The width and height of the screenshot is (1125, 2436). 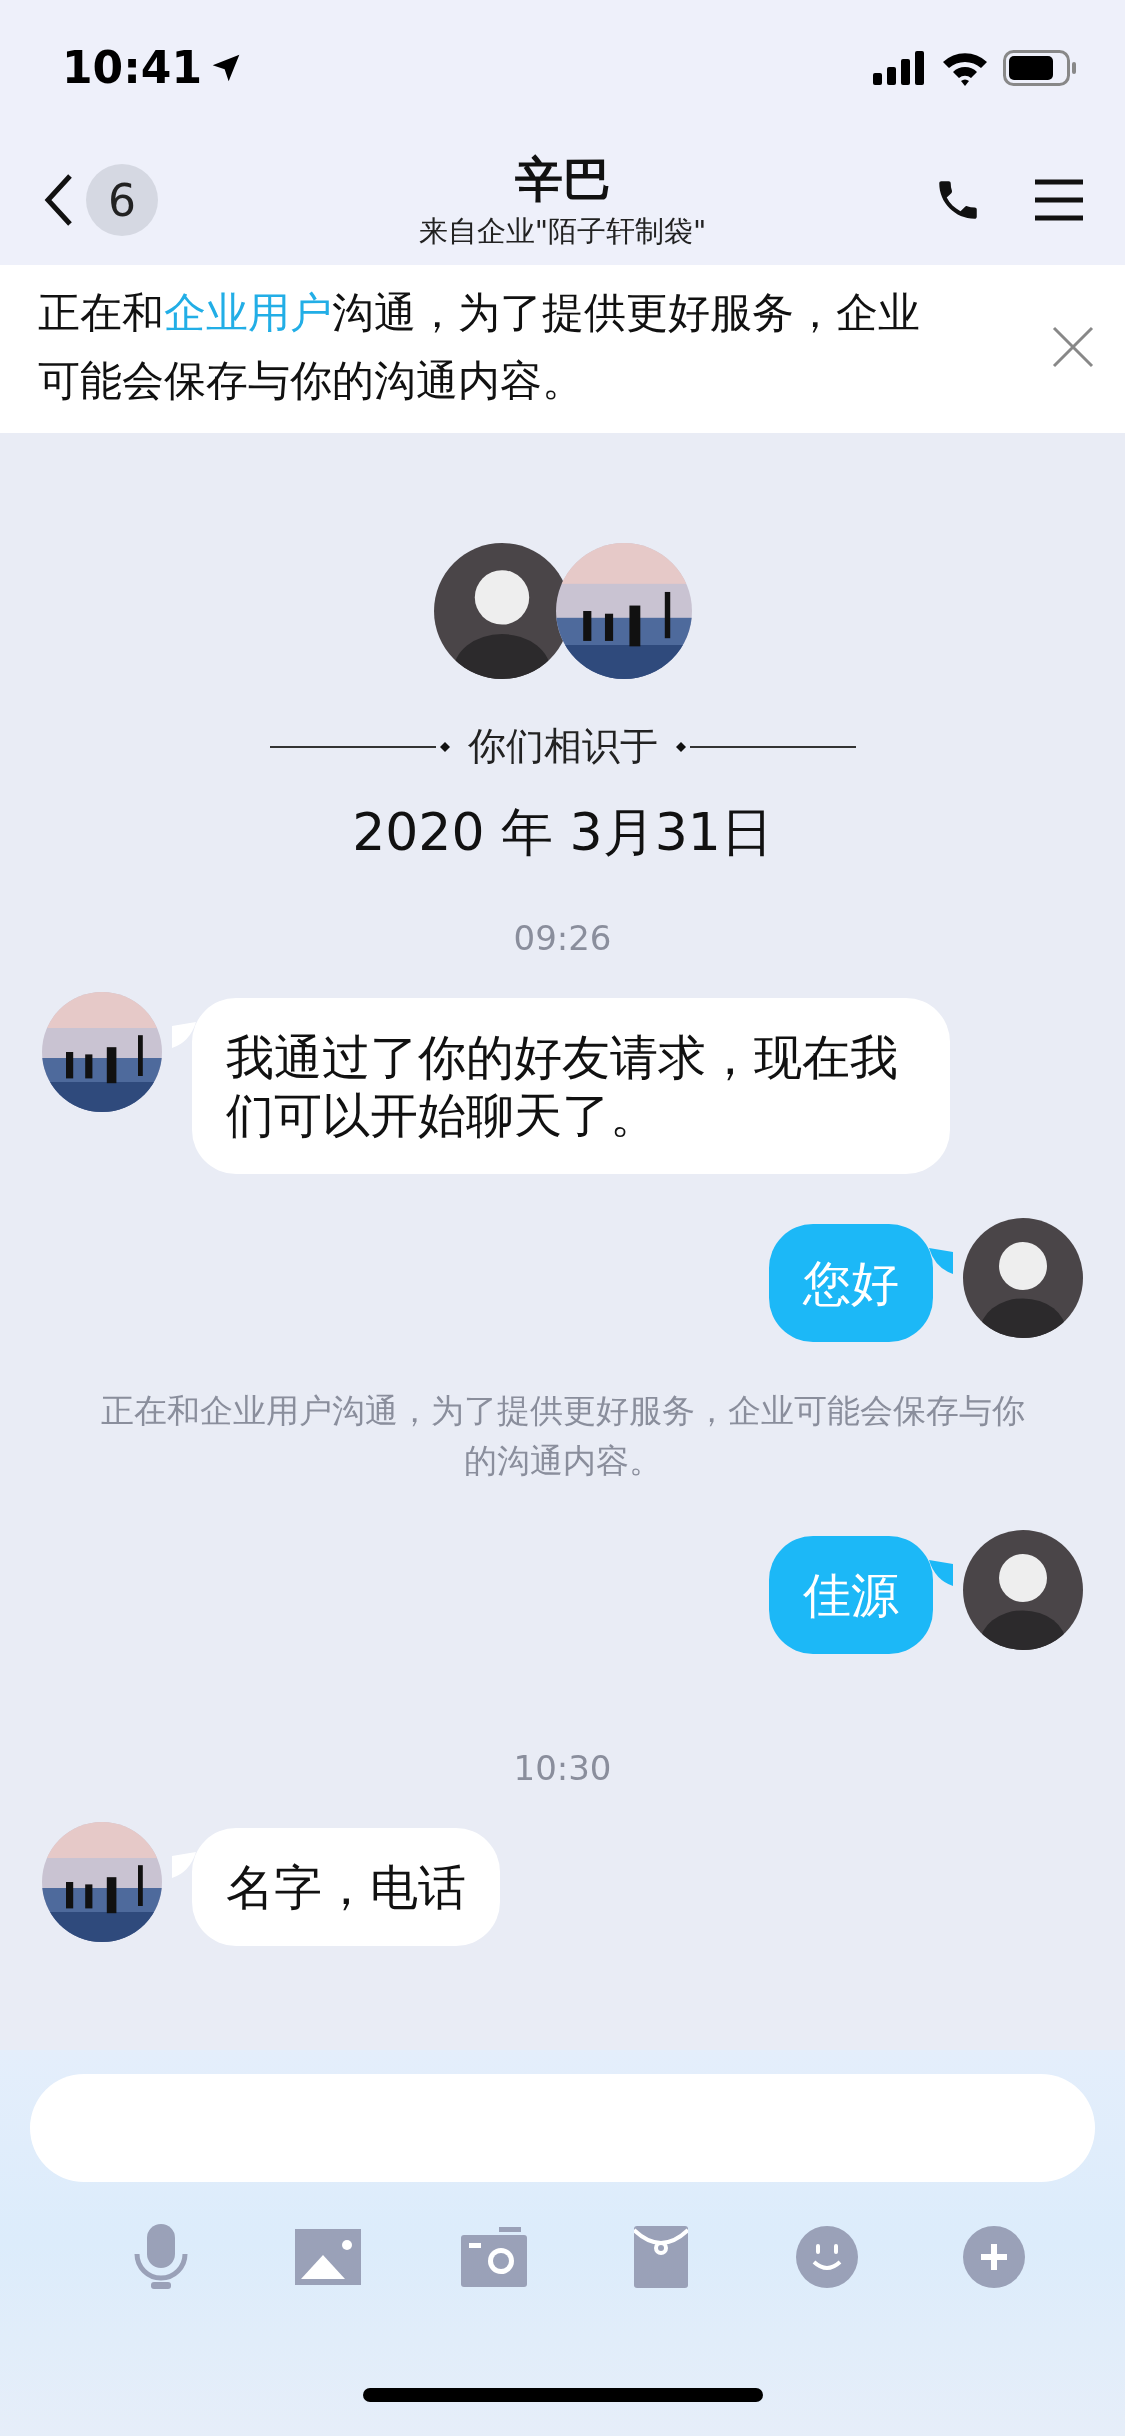 I want to click on unread-count-badge: 6, so click(x=122, y=200).